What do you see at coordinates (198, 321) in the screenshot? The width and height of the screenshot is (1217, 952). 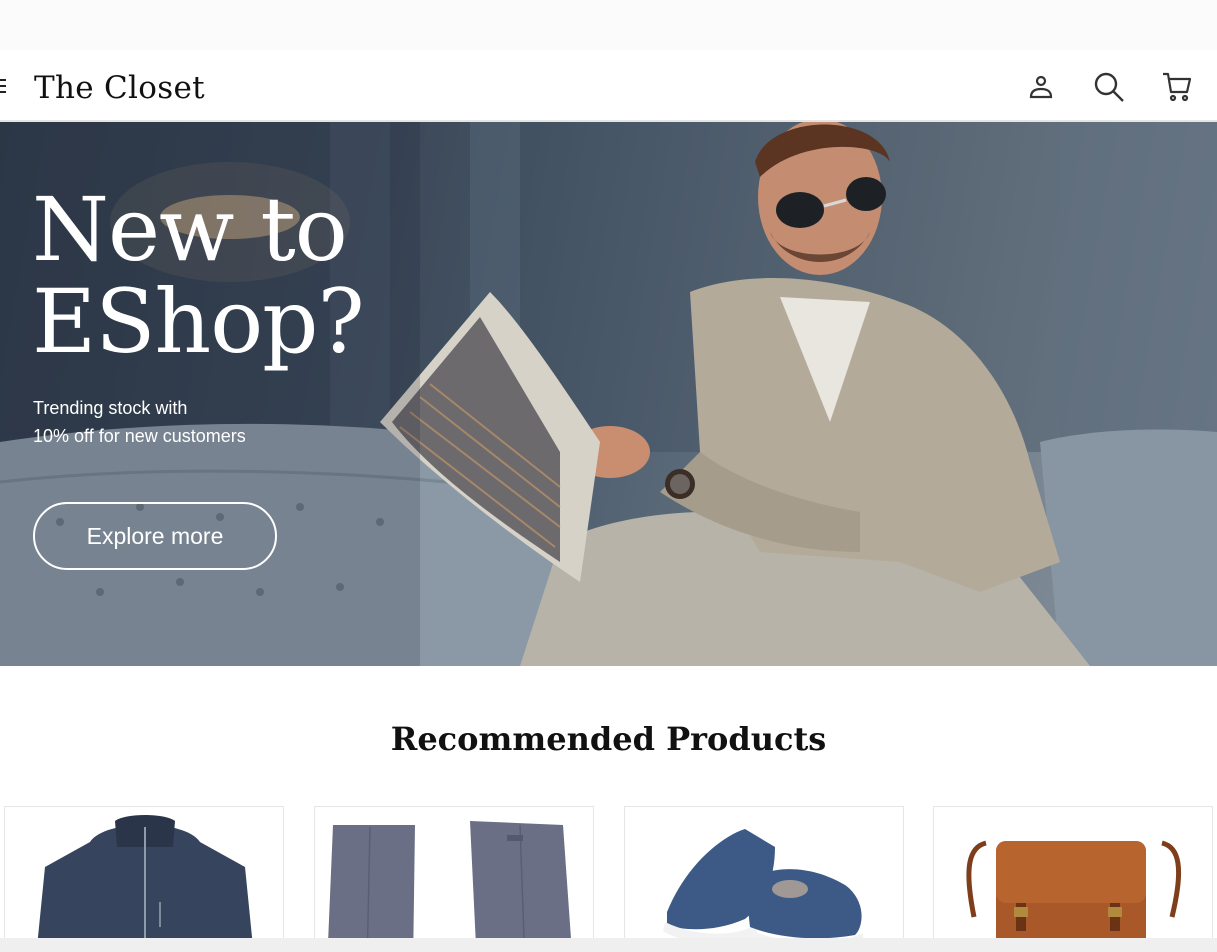 I see `hero-title-line-2: EShop?` at bounding box center [198, 321].